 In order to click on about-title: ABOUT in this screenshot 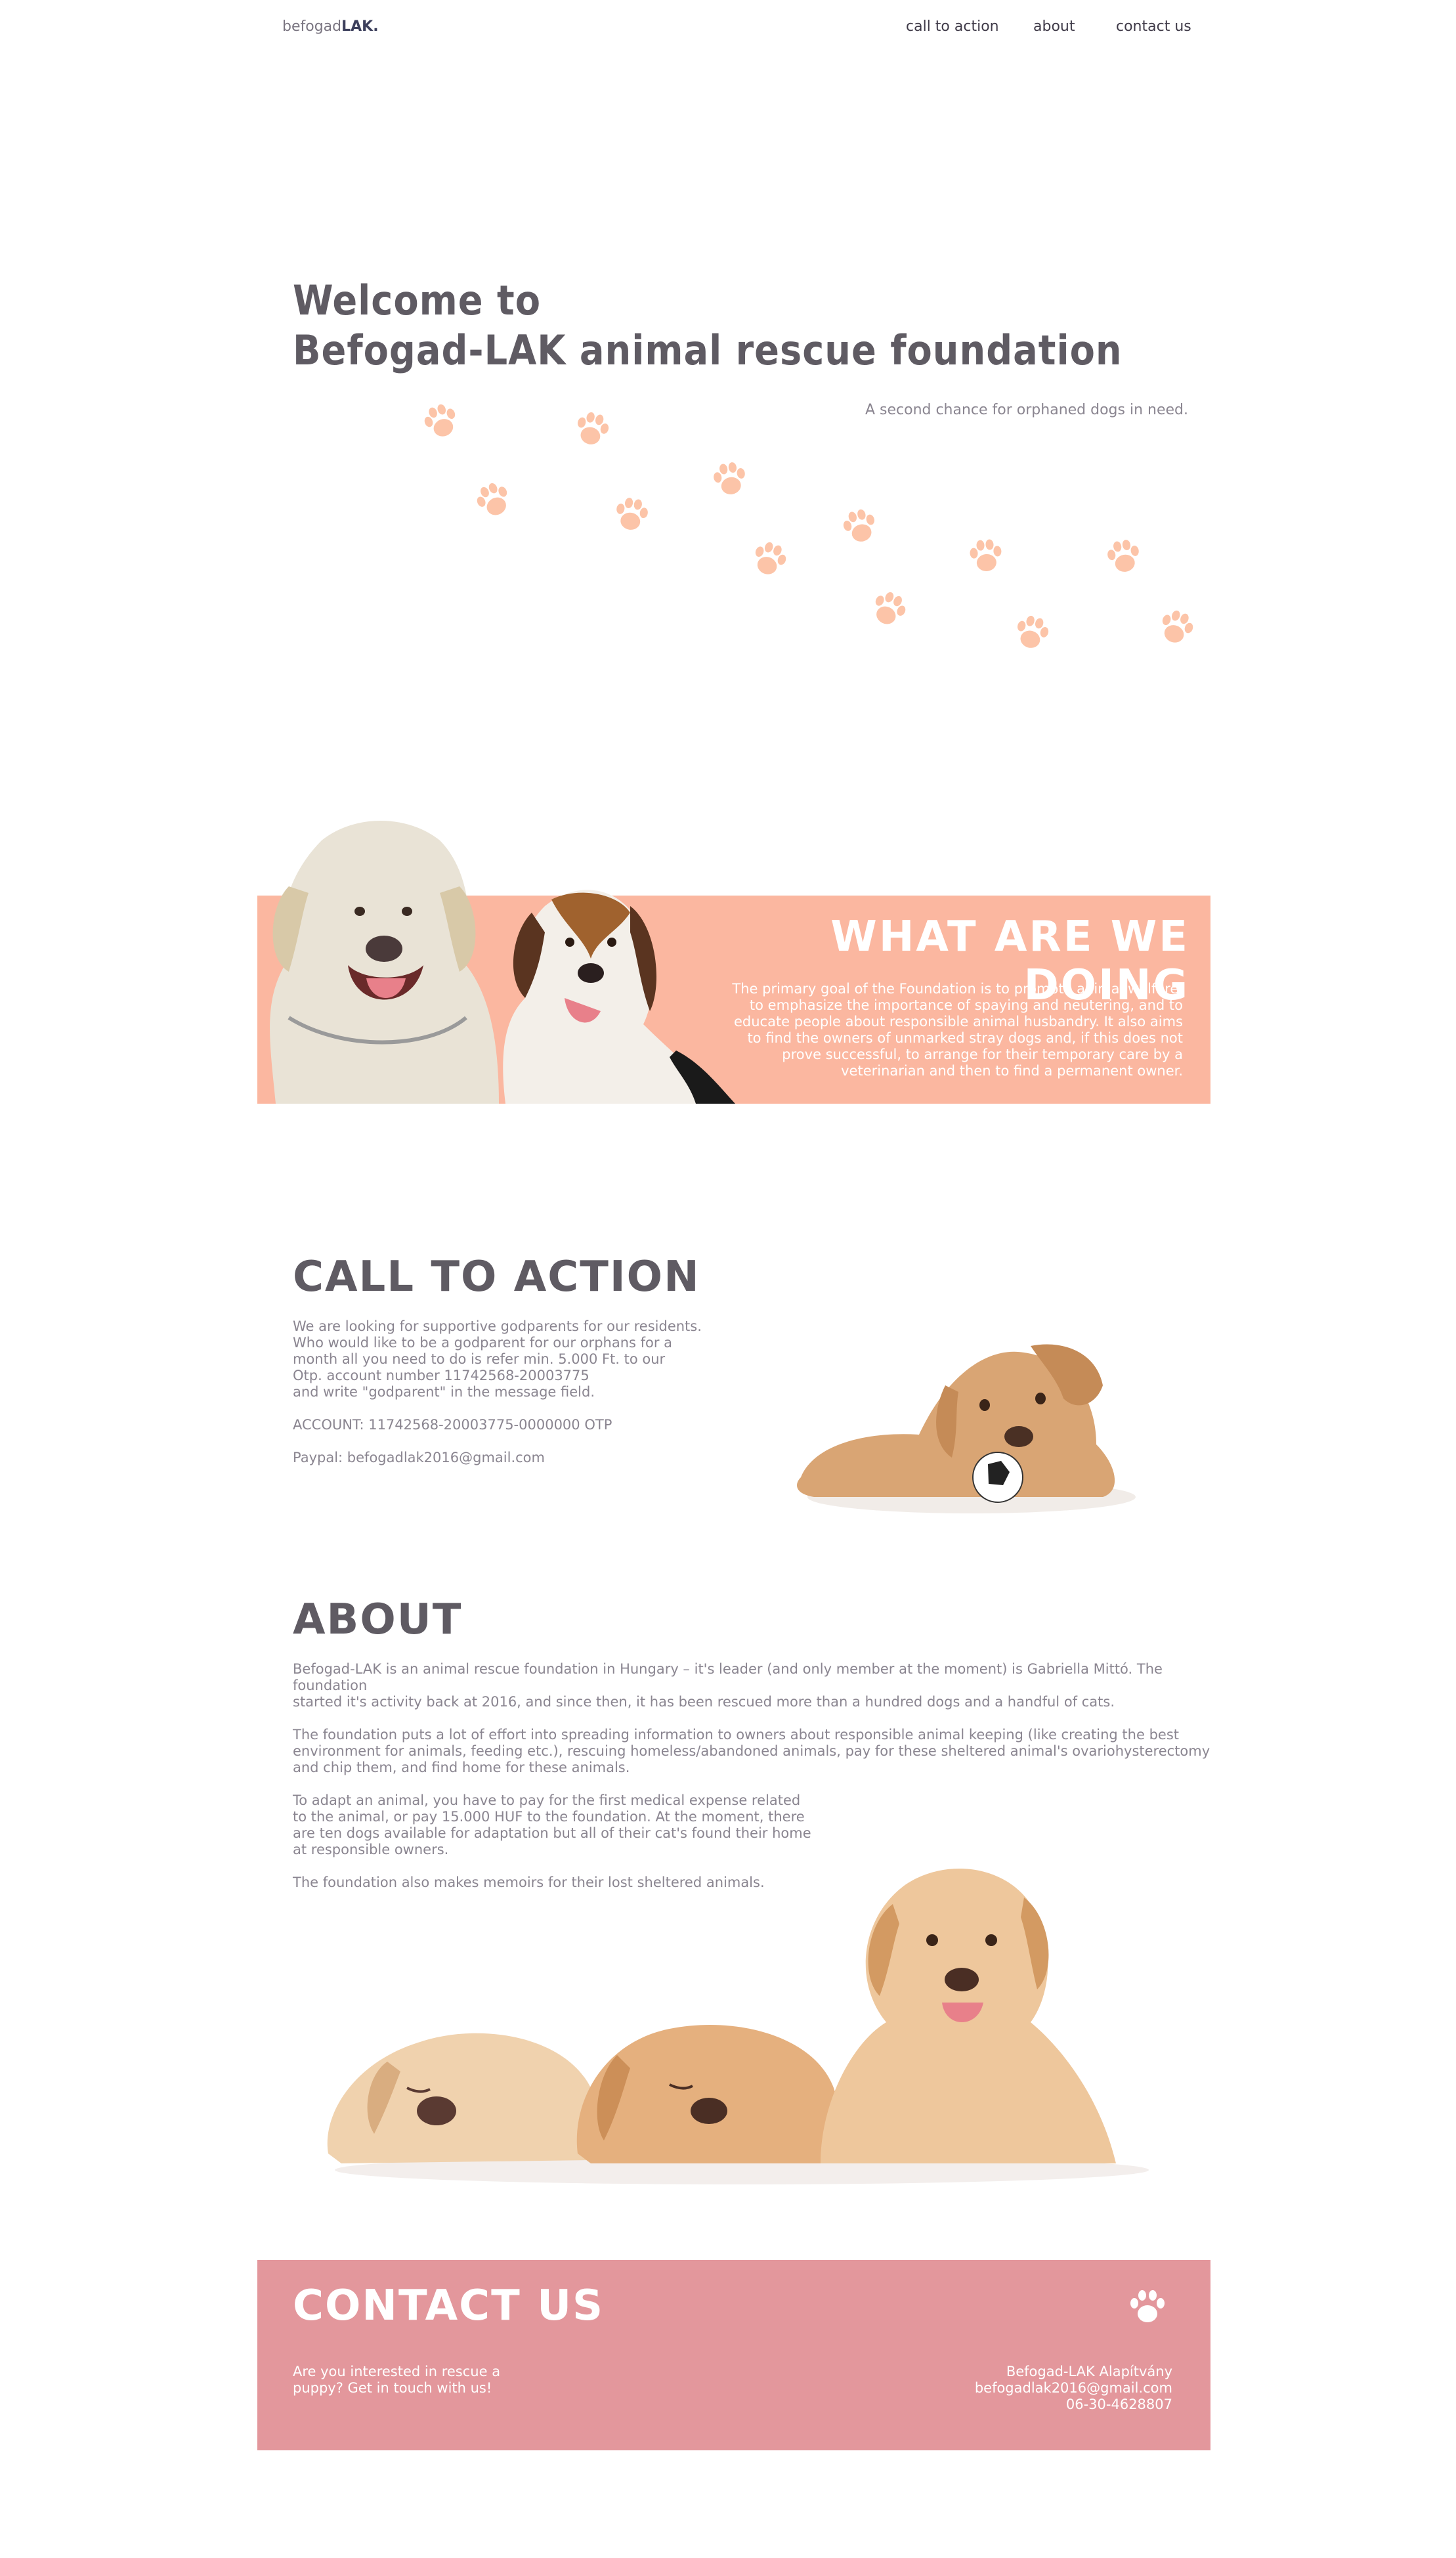, I will do `click(378, 1620)`.